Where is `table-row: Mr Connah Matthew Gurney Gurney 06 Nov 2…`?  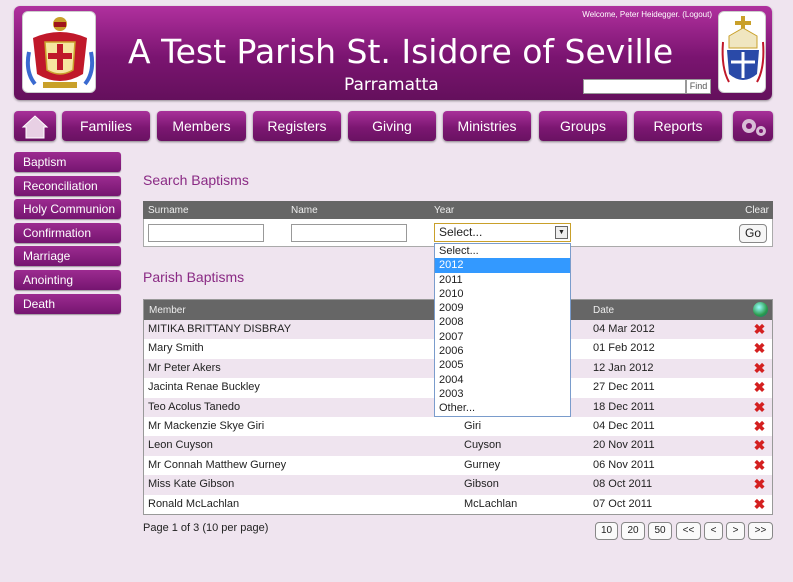
table-row: Mr Connah Matthew Gurney Gurney 06 Nov 2… is located at coordinates (458, 465).